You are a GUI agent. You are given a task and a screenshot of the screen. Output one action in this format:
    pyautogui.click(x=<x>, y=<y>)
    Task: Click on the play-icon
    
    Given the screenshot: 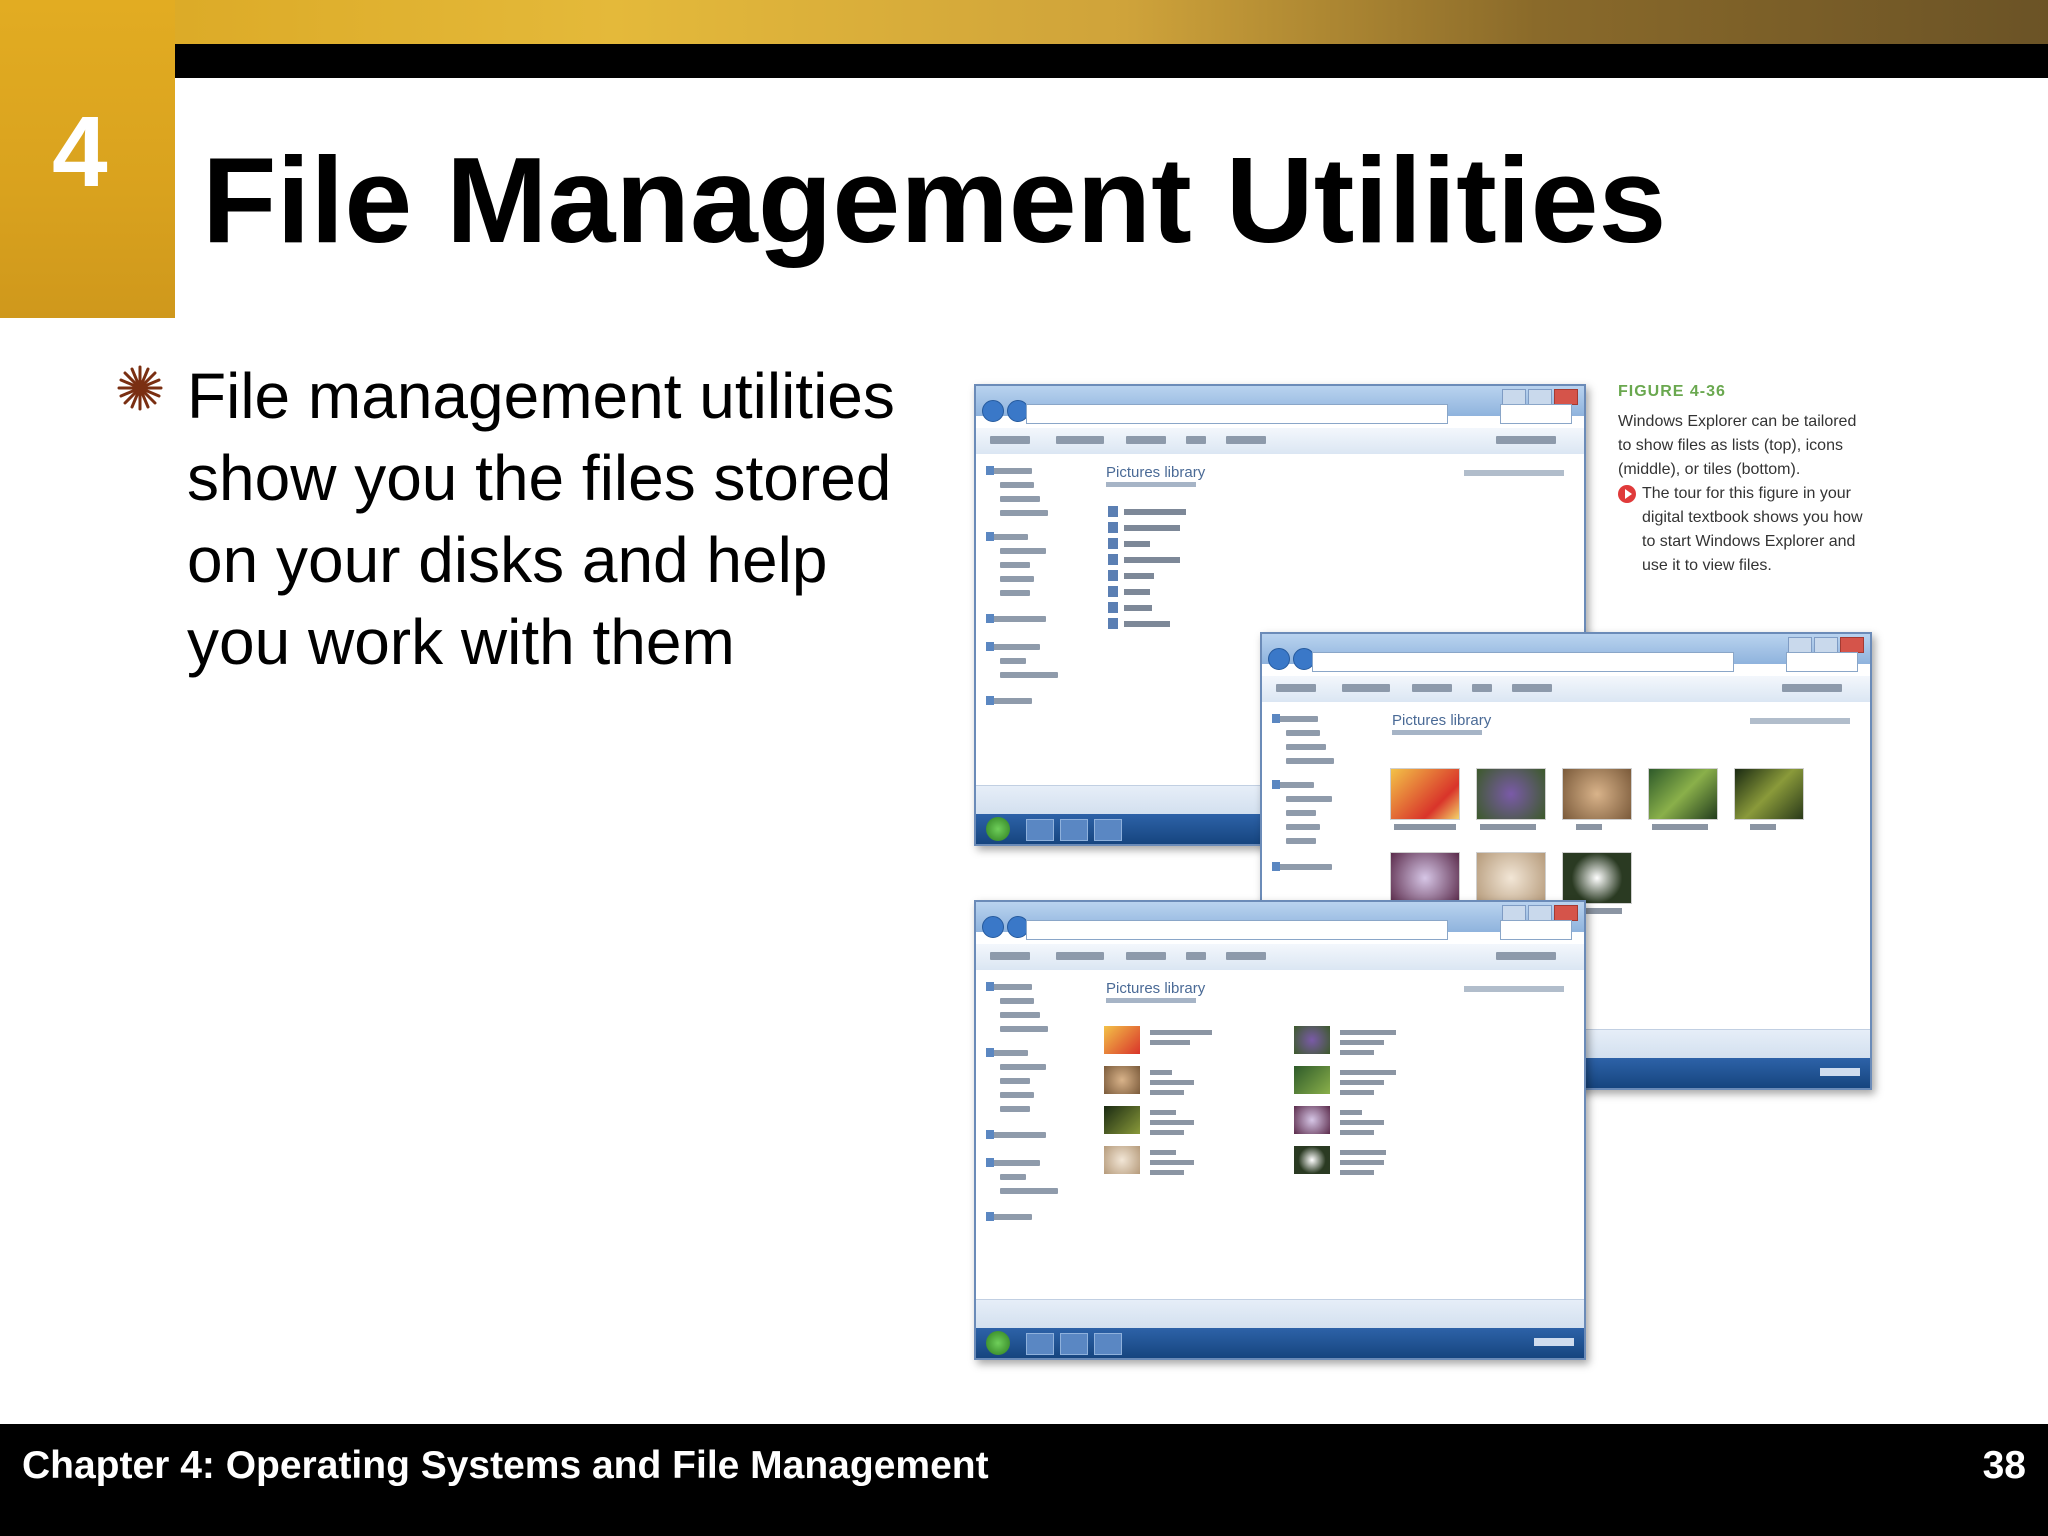 What is the action you would take?
    pyautogui.click(x=1627, y=494)
    